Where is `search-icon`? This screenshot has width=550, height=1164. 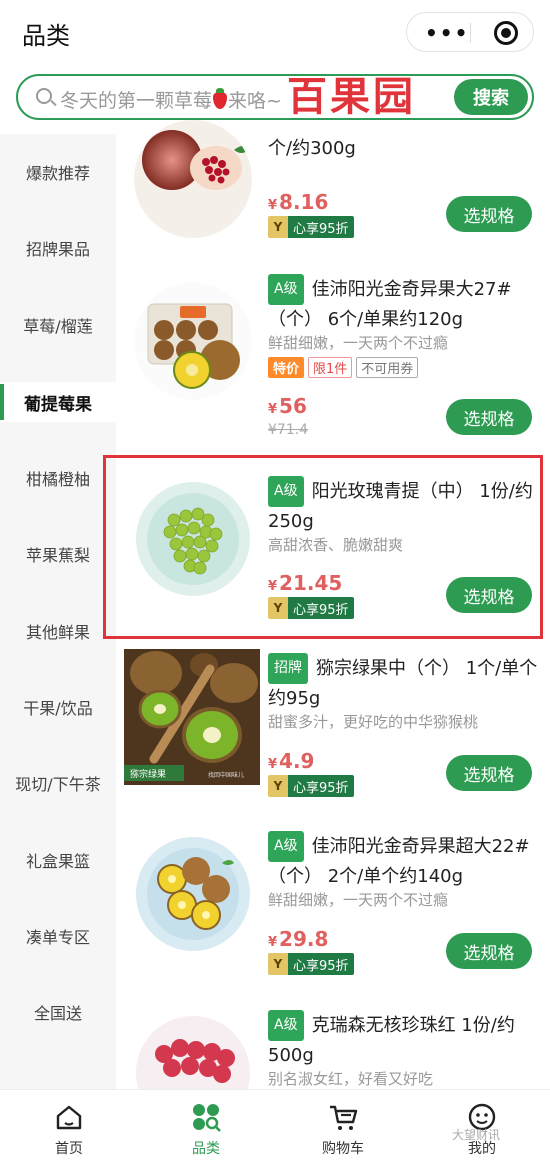
search-icon is located at coordinates (44, 96).